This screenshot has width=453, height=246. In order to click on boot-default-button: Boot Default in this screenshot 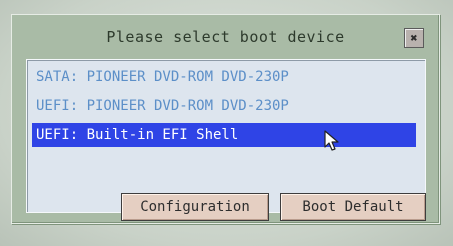, I will do `click(353, 207)`.